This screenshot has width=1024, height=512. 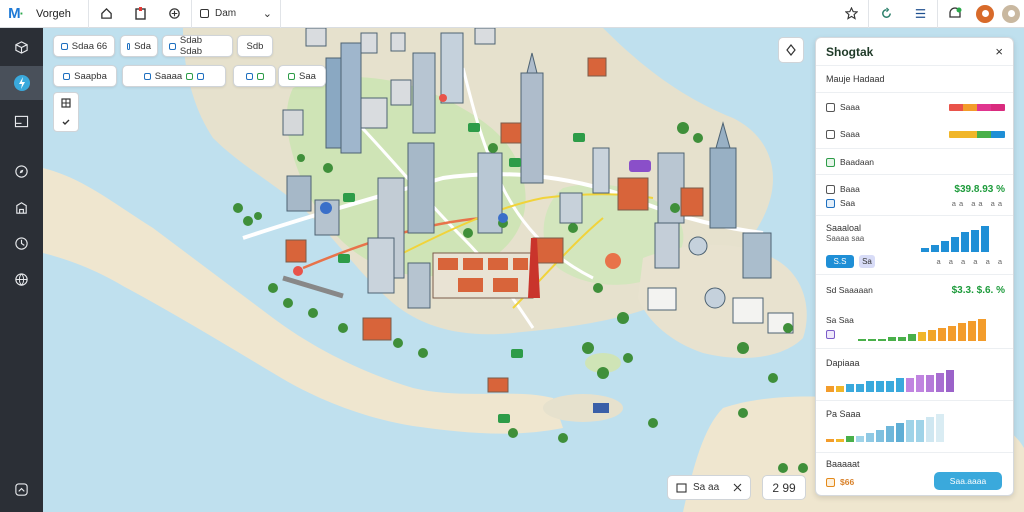 What do you see at coordinates (254, 76) in the screenshot?
I see `filter-chip` at bounding box center [254, 76].